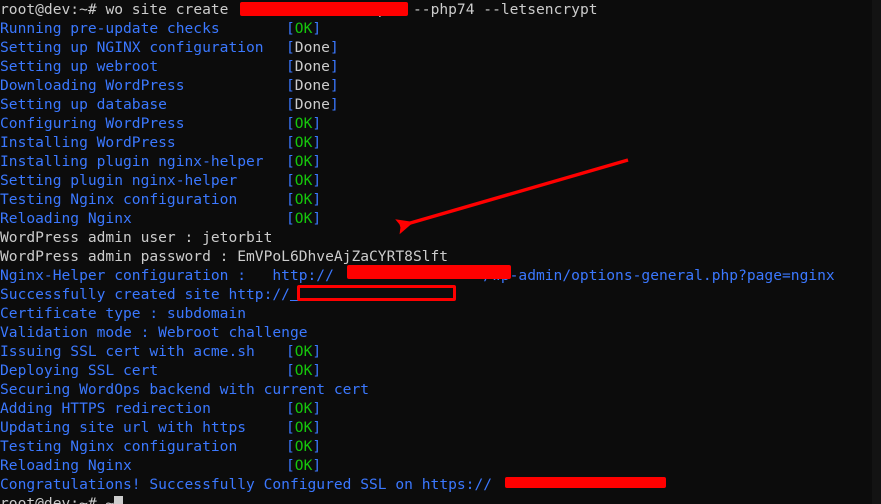 The width and height of the screenshot is (881, 504). Describe the element at coordinates (324, 9) in the screenshot. I see `command-domain-redaction` at that location.